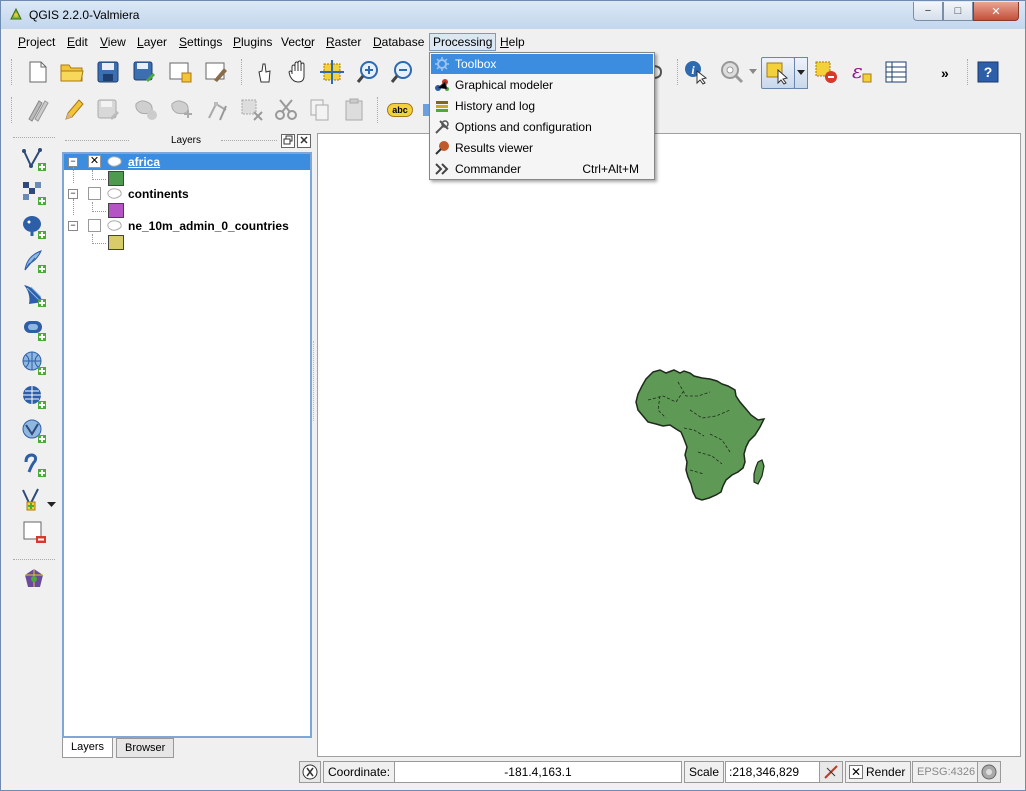 This screenshot has height=791, width=1026. I want to click on wrench-icon, so click(442, 127).